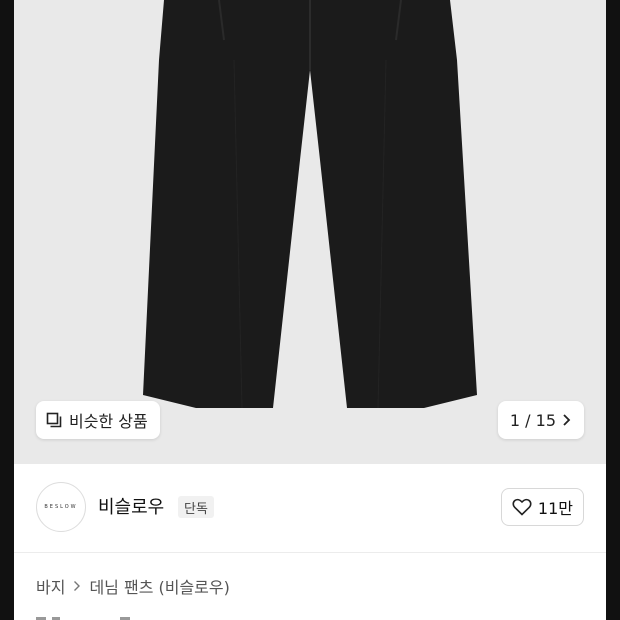 The width and height of the screenshot is (620, 620). I want to click on breadcrumb-category: 바지, so click(50, 586).